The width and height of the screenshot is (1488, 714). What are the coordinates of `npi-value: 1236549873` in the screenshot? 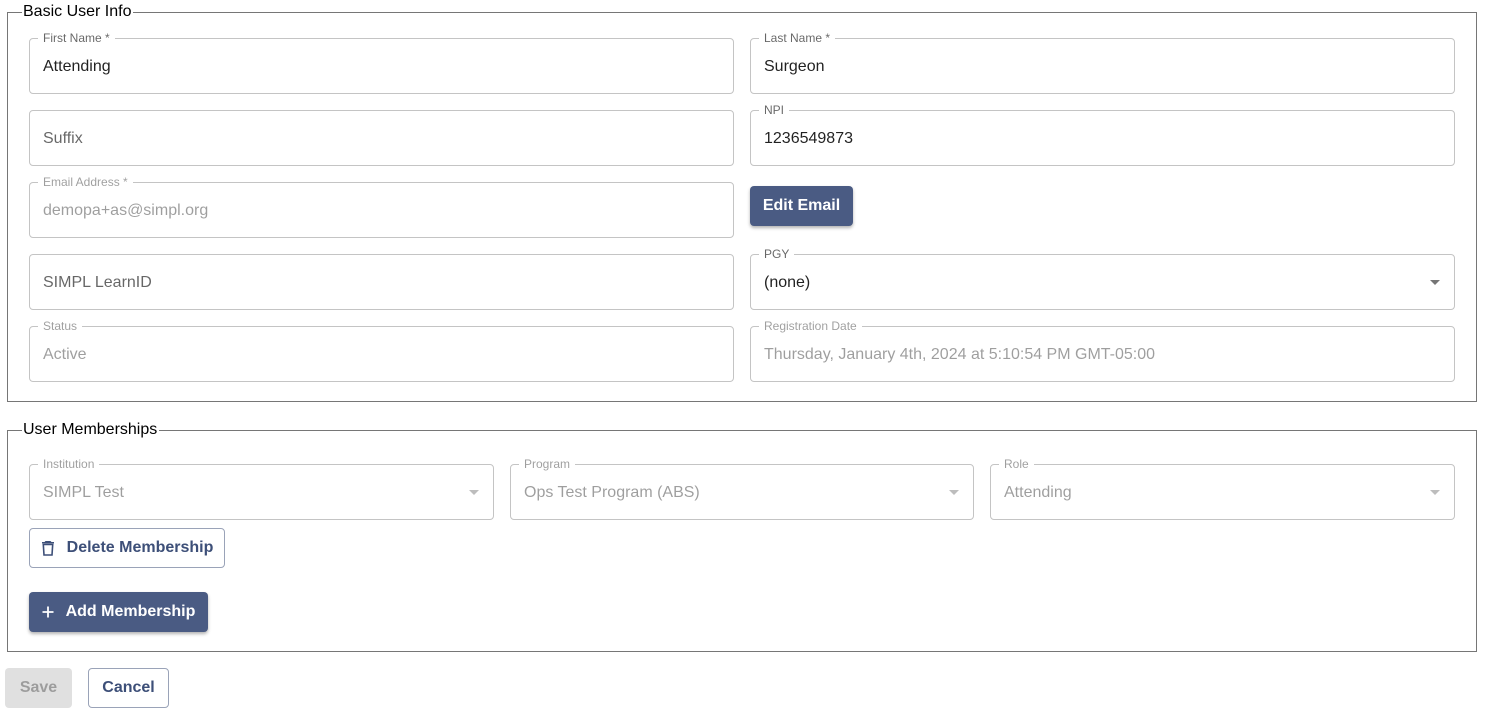 It's located at (808, 138).